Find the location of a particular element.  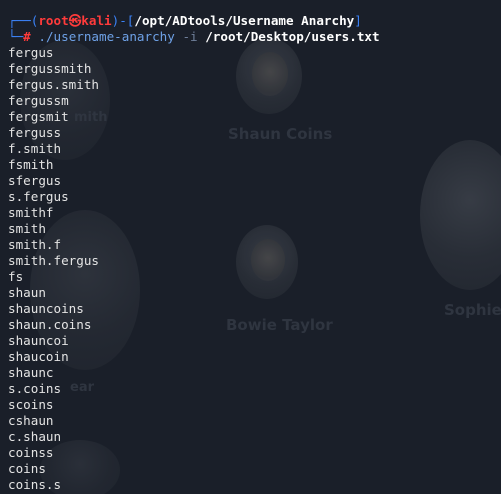

output-line: coins.s is located at coordinates (35, 484).